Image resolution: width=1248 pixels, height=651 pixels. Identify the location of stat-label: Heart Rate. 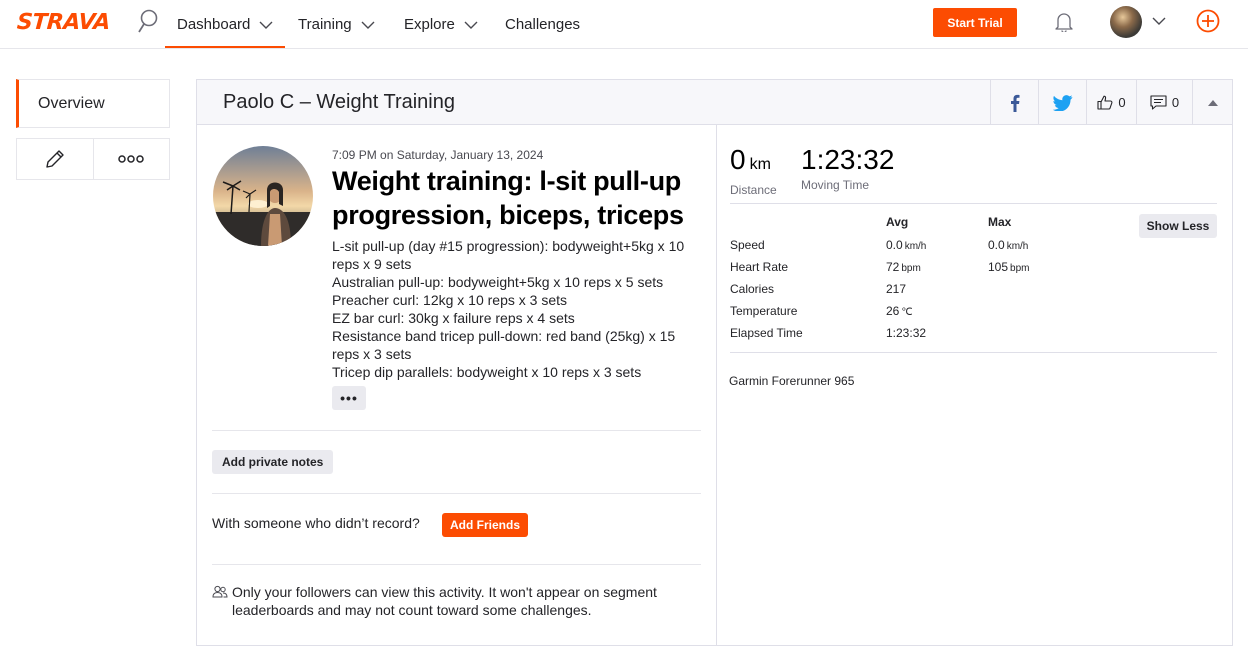
(759, 267).